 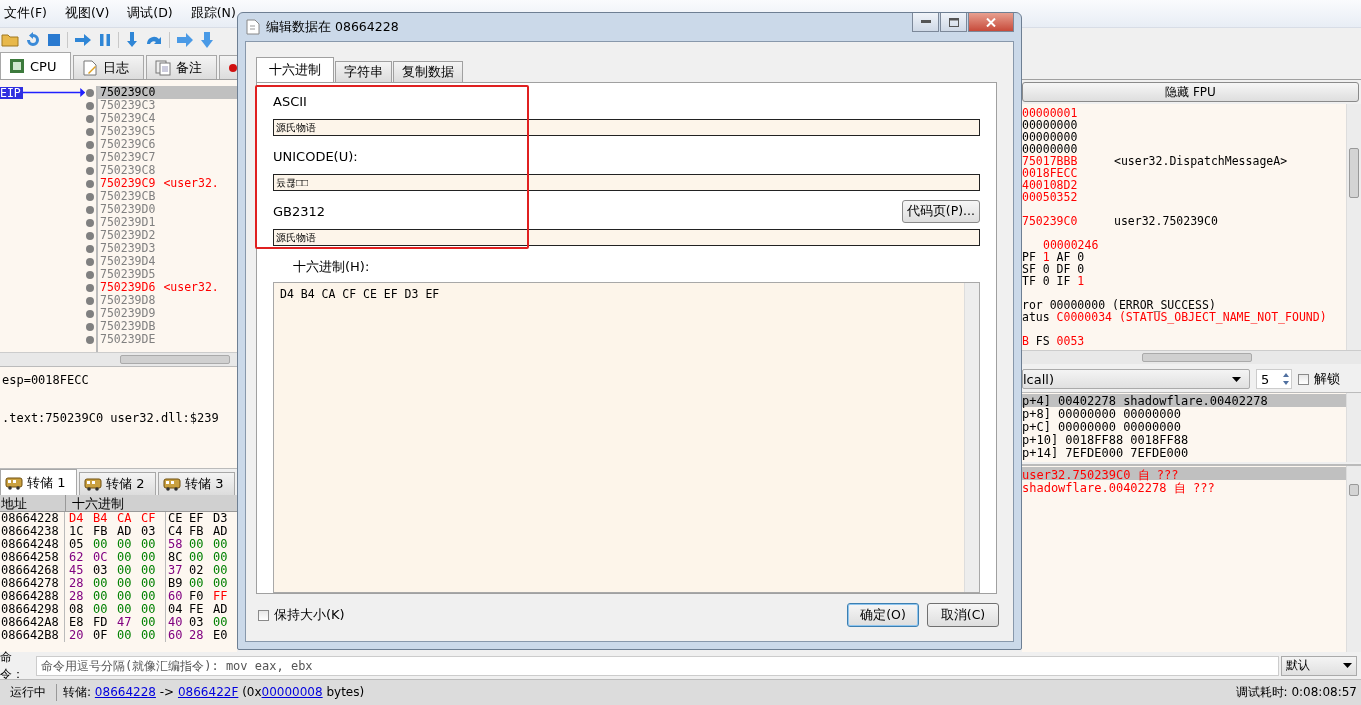 I want to click on input-field: 듔쿊□□, so click(x=626, y=182).